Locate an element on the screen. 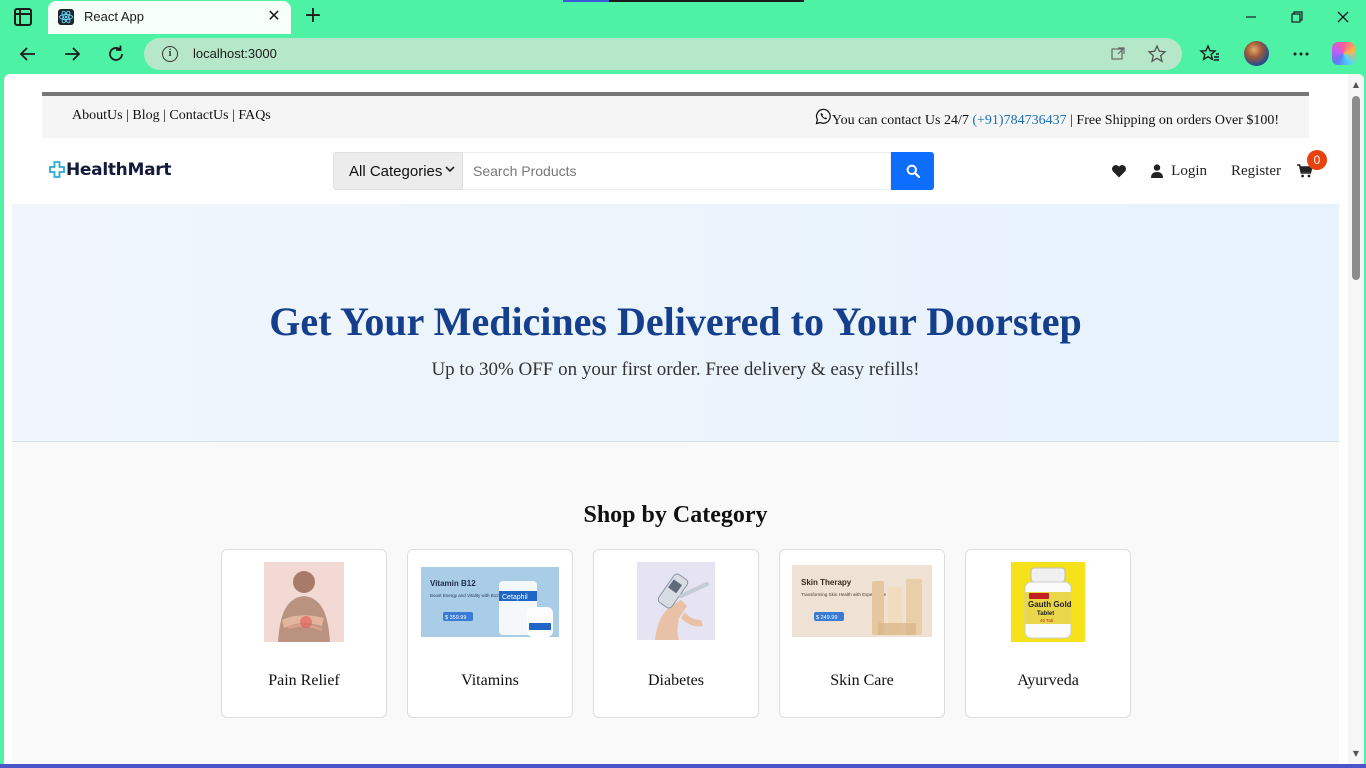 Image resolution: width=1366 pixels, height=768 pixels. category-label: Vitamins is located at coordinates (490, 680).